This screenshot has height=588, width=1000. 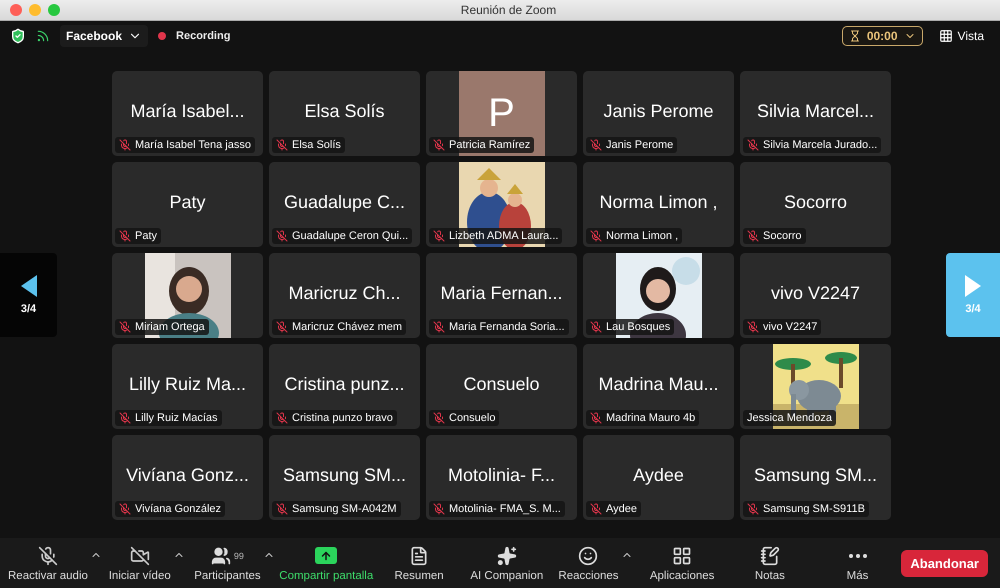 What do you see at coordinates (104, 36) in the screenshot?
I see `stream-dropdown: Facebook` at bounding box center [104, 36].